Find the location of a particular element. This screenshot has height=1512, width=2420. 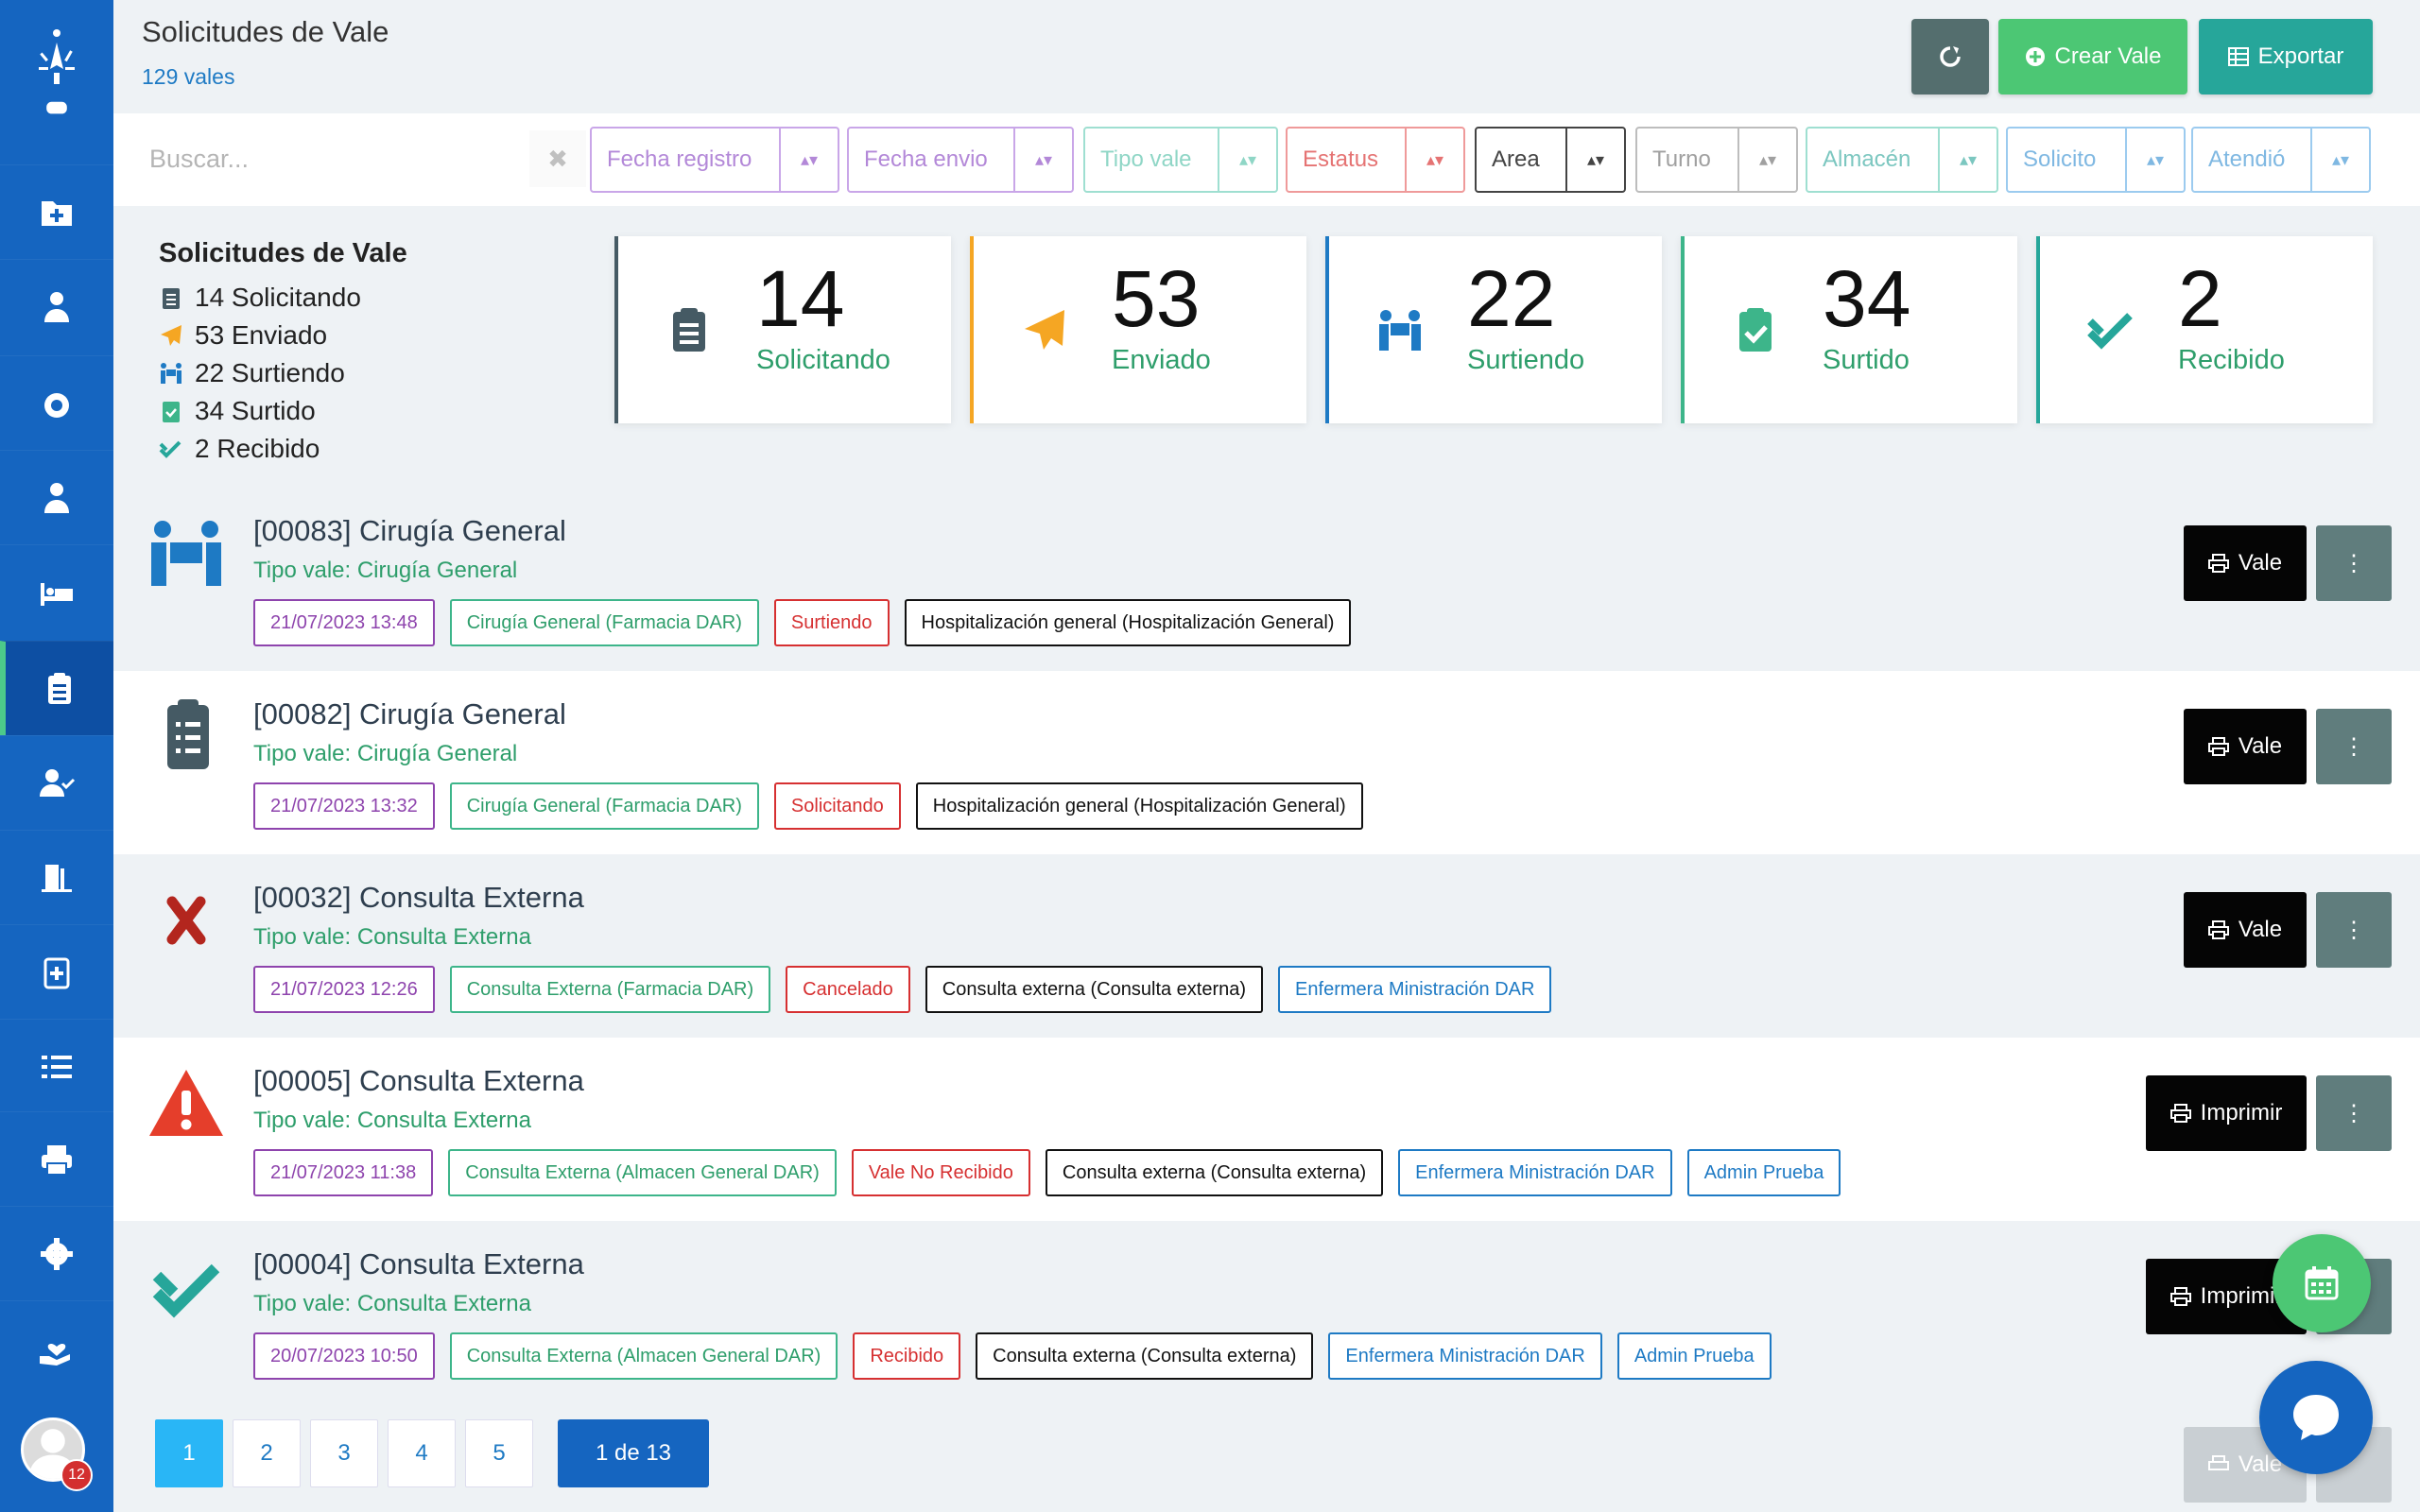

sidebar-item-nurse is located at coordinates (56, 497).